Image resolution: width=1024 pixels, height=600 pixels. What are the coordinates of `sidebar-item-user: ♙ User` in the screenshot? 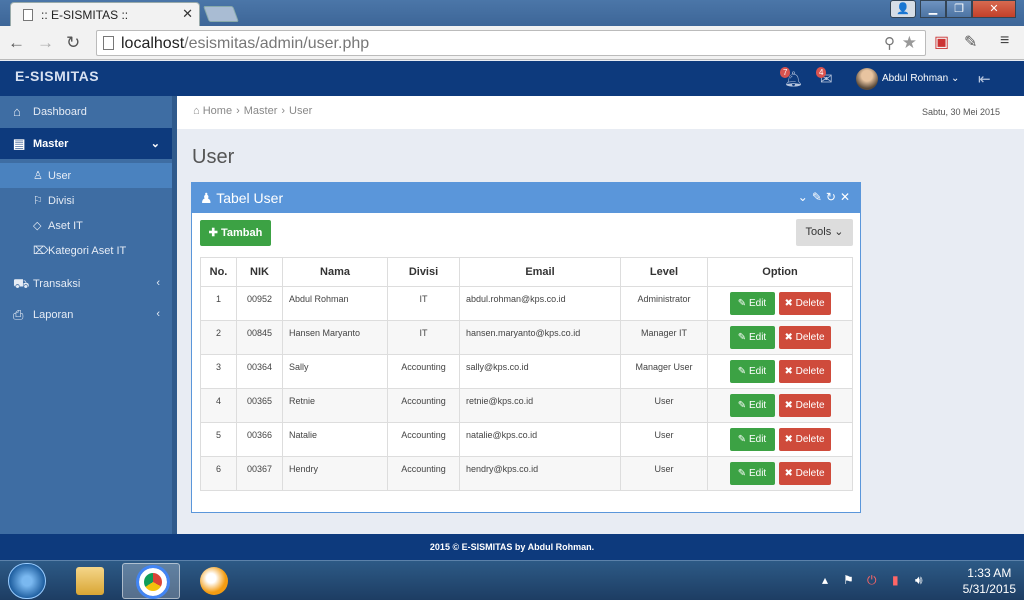 It's located at (86, 175).